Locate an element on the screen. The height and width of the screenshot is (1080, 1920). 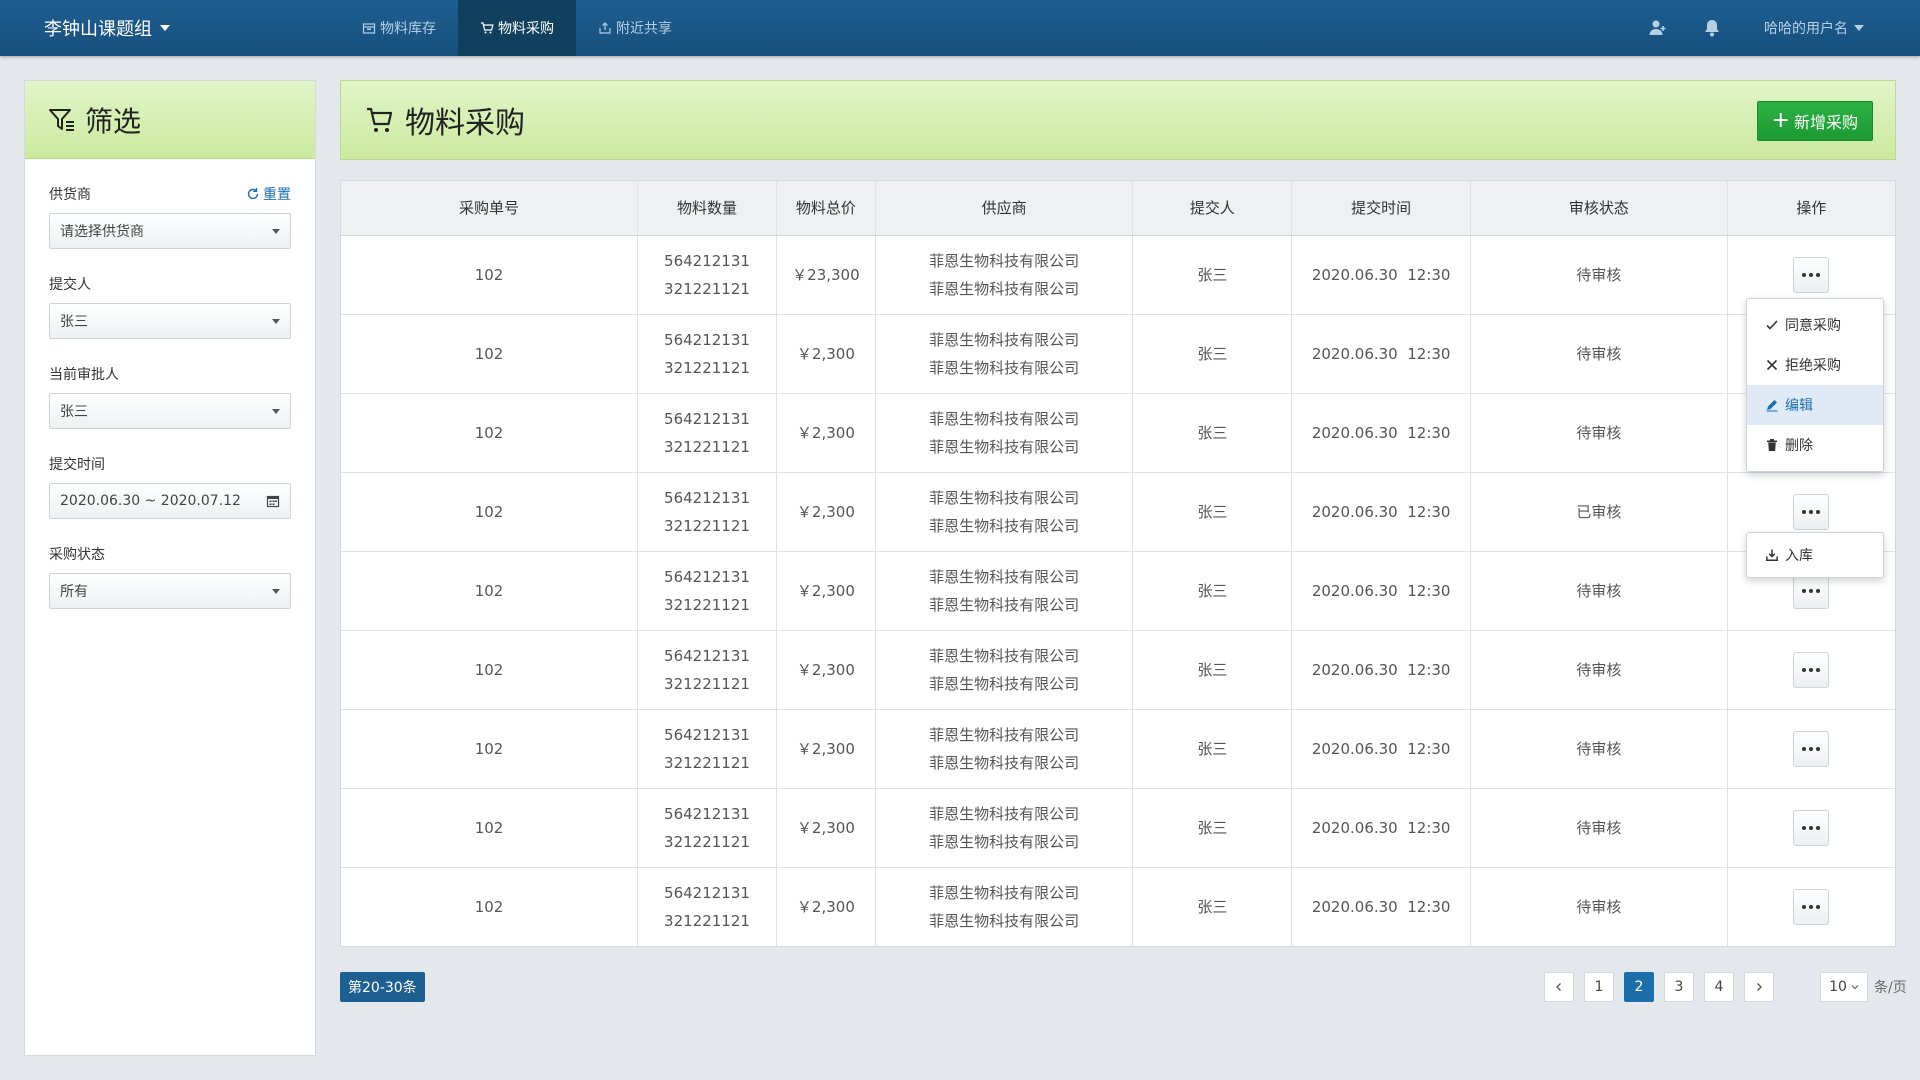
page-size-value: 10 is located at coordinates (1838, 987).